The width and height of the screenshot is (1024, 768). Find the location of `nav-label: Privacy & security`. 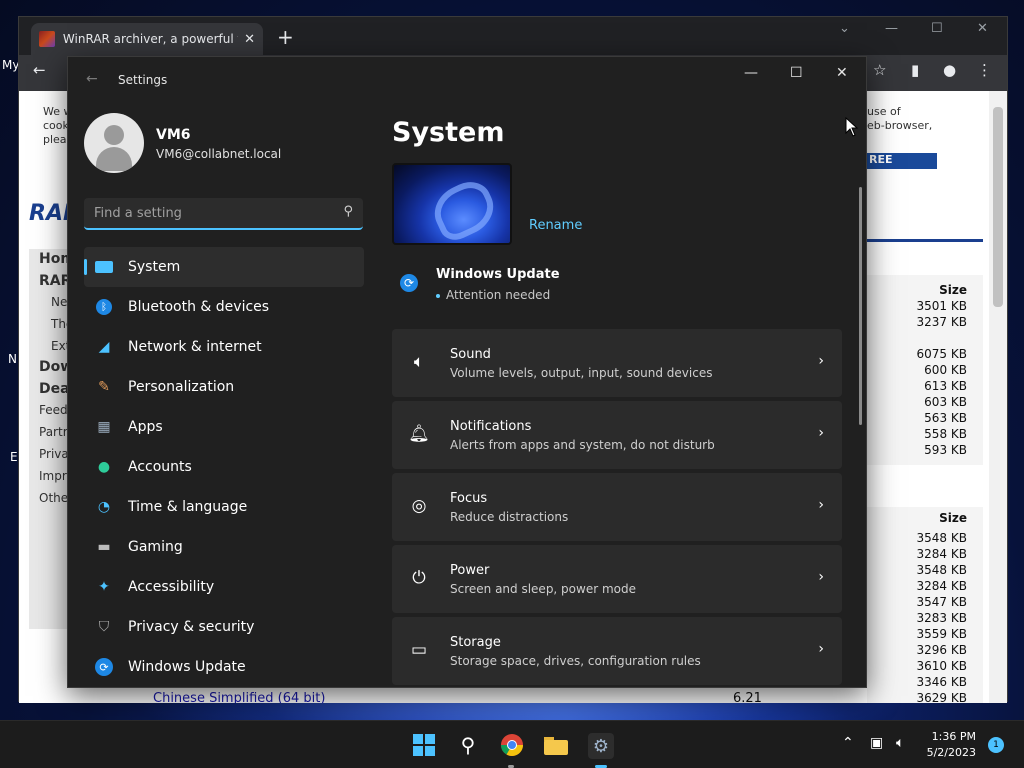

nav-label: Privacy & security is located at coordinates (191, 627).